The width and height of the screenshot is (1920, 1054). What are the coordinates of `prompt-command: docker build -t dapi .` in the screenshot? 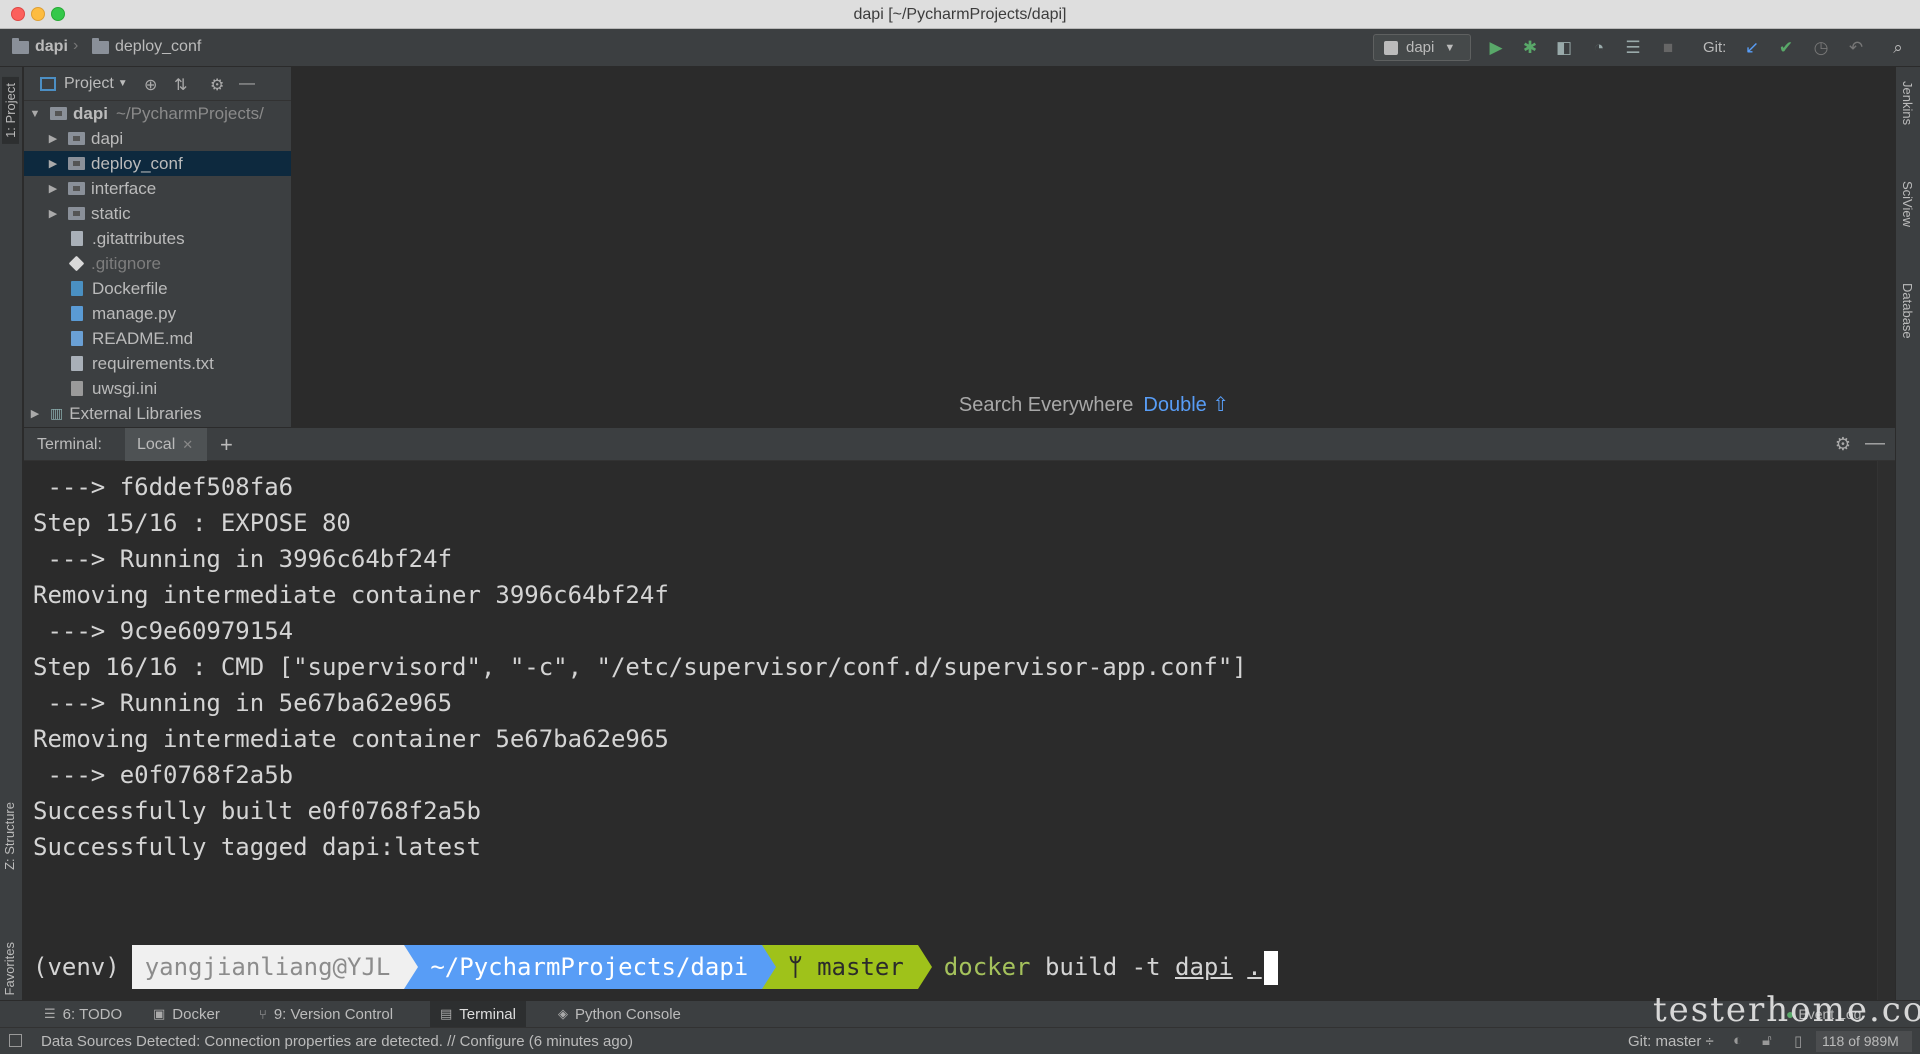 It's located at (1098, 967).